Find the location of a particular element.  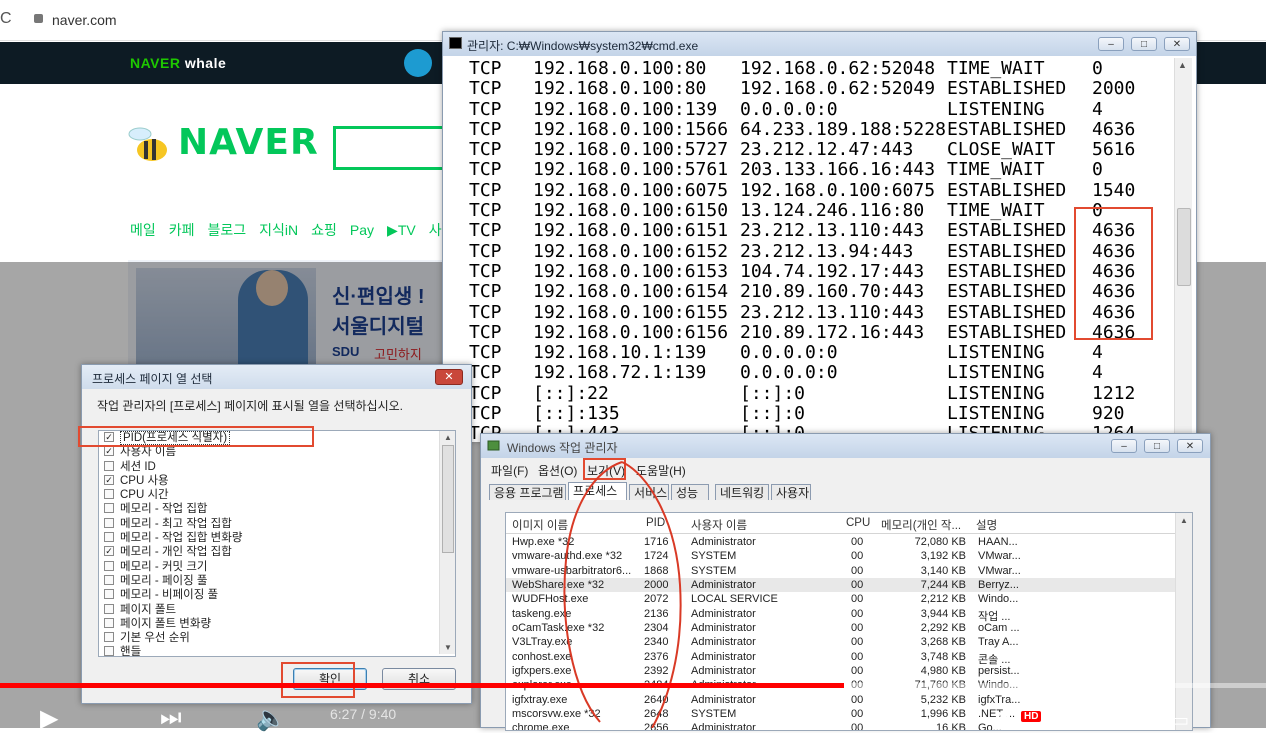

column-option: ✓ CPU 사용 is located at coordinates (277, 481).